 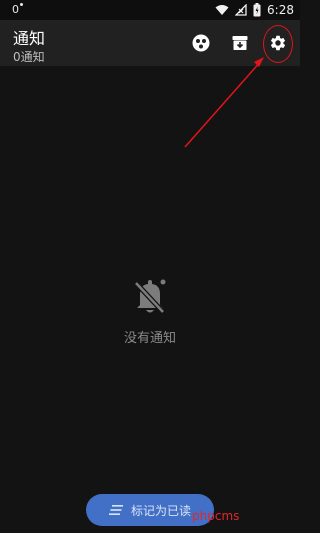 I want to click on bell-off-icon, so click(x=150, y=296).